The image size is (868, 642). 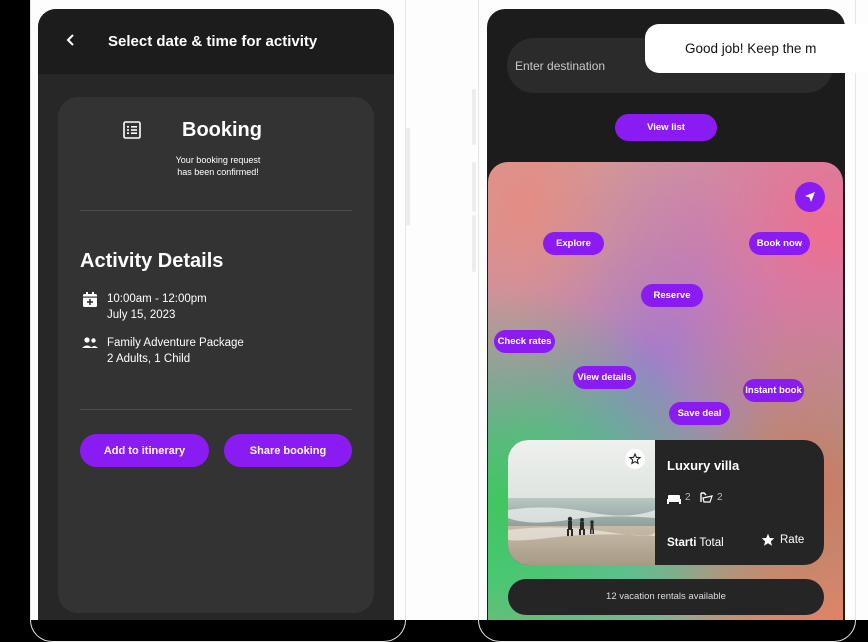 What do you see at coordinates (768, 539) in the screenshot?
I see `star-icon` at bounding box center [768, 539].